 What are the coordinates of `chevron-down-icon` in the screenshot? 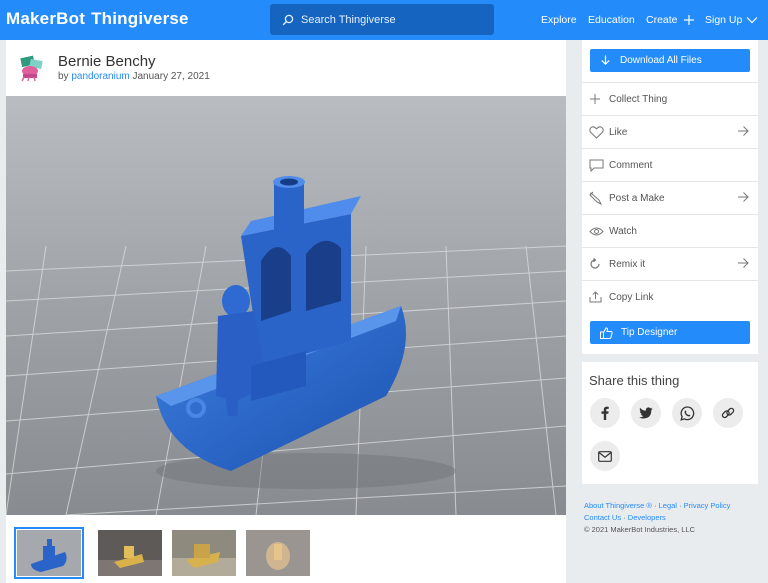 It's located at (752, 20).